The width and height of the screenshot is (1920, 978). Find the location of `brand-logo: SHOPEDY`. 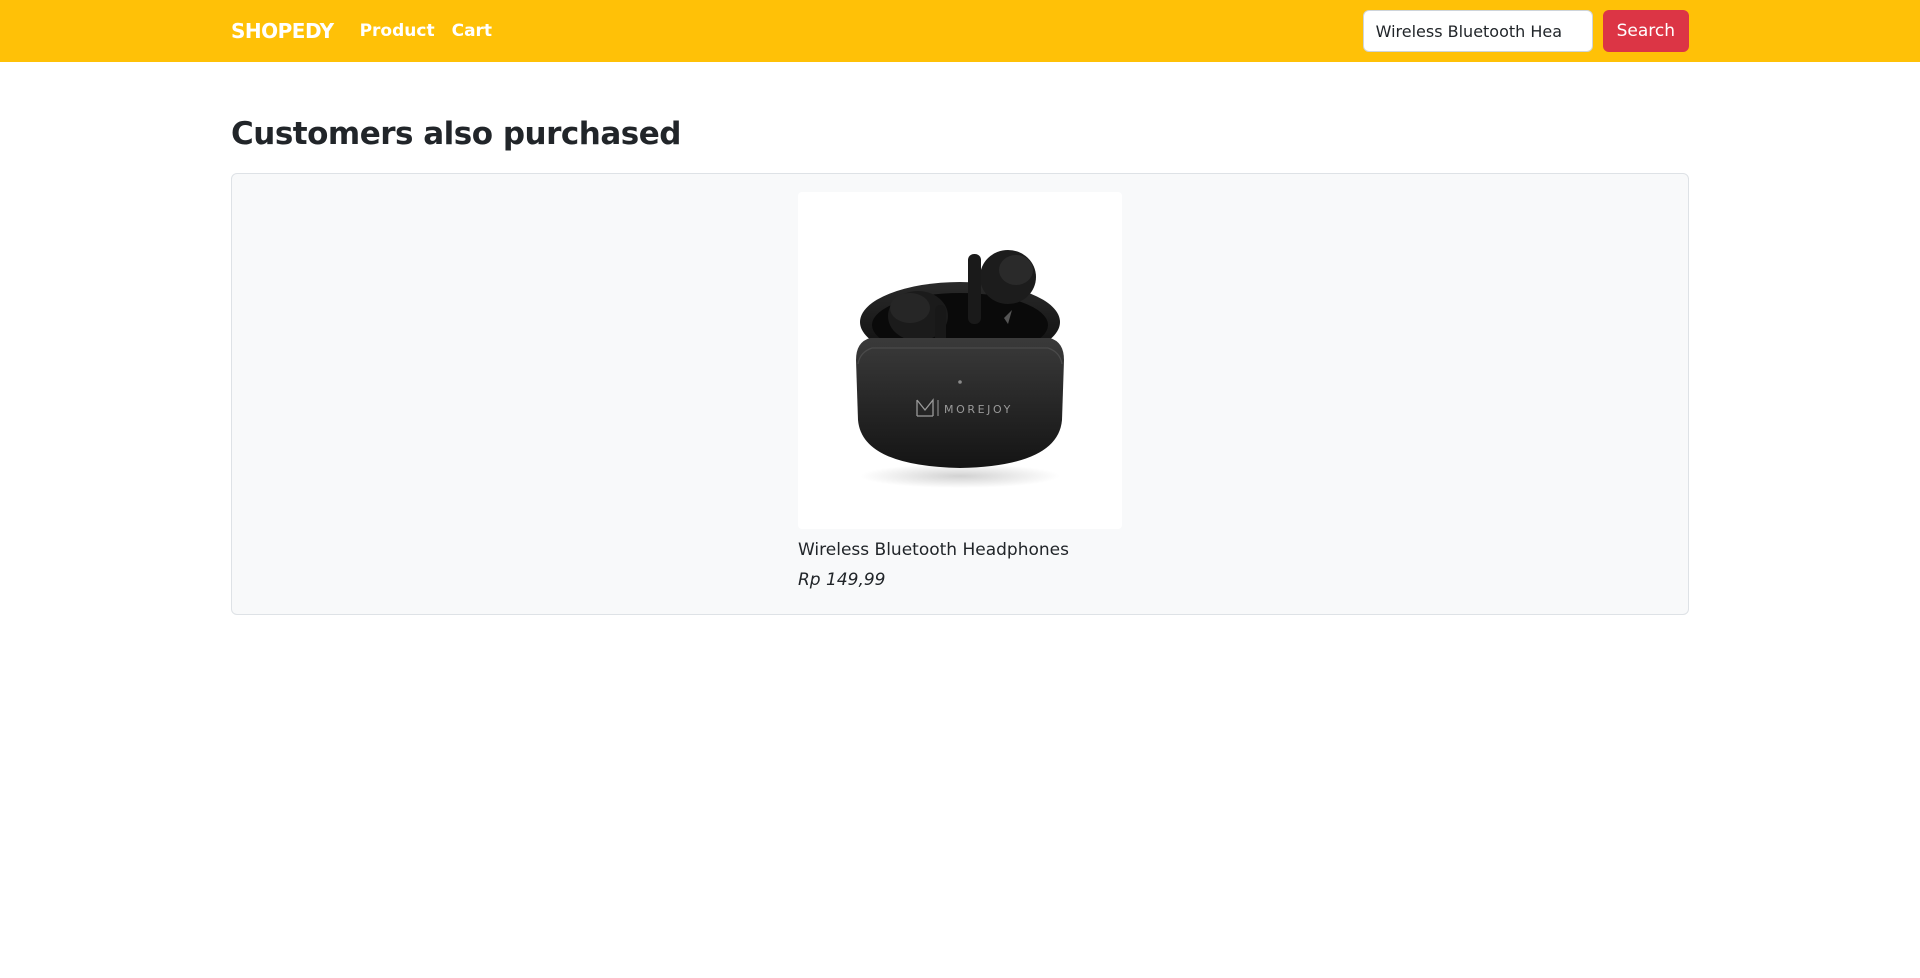

brand-logo: SHOPEDY is located at coordinates (282, 31).